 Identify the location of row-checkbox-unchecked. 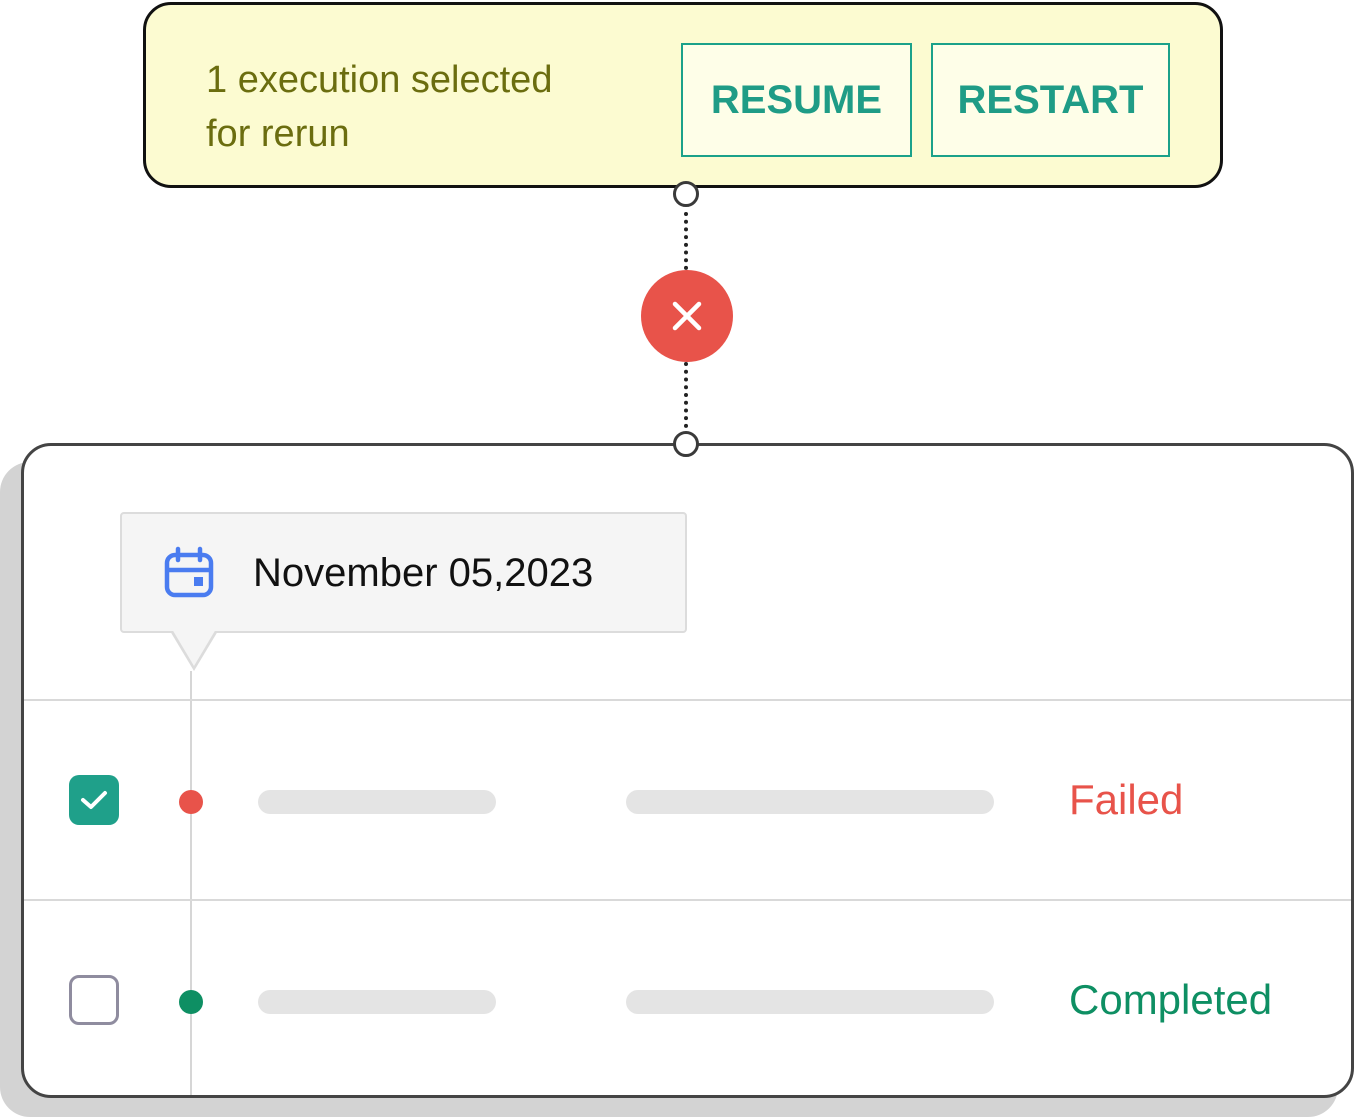
(94, 1000).